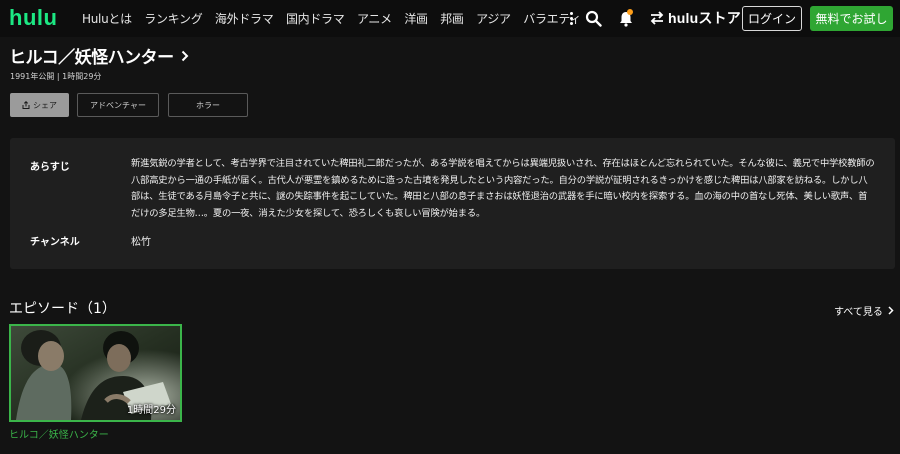 The height and width of the screenshot is (454, 900). Describe the element at coordinates (45, 105) in the screenshot. I see `share-label: シェア` at that location.